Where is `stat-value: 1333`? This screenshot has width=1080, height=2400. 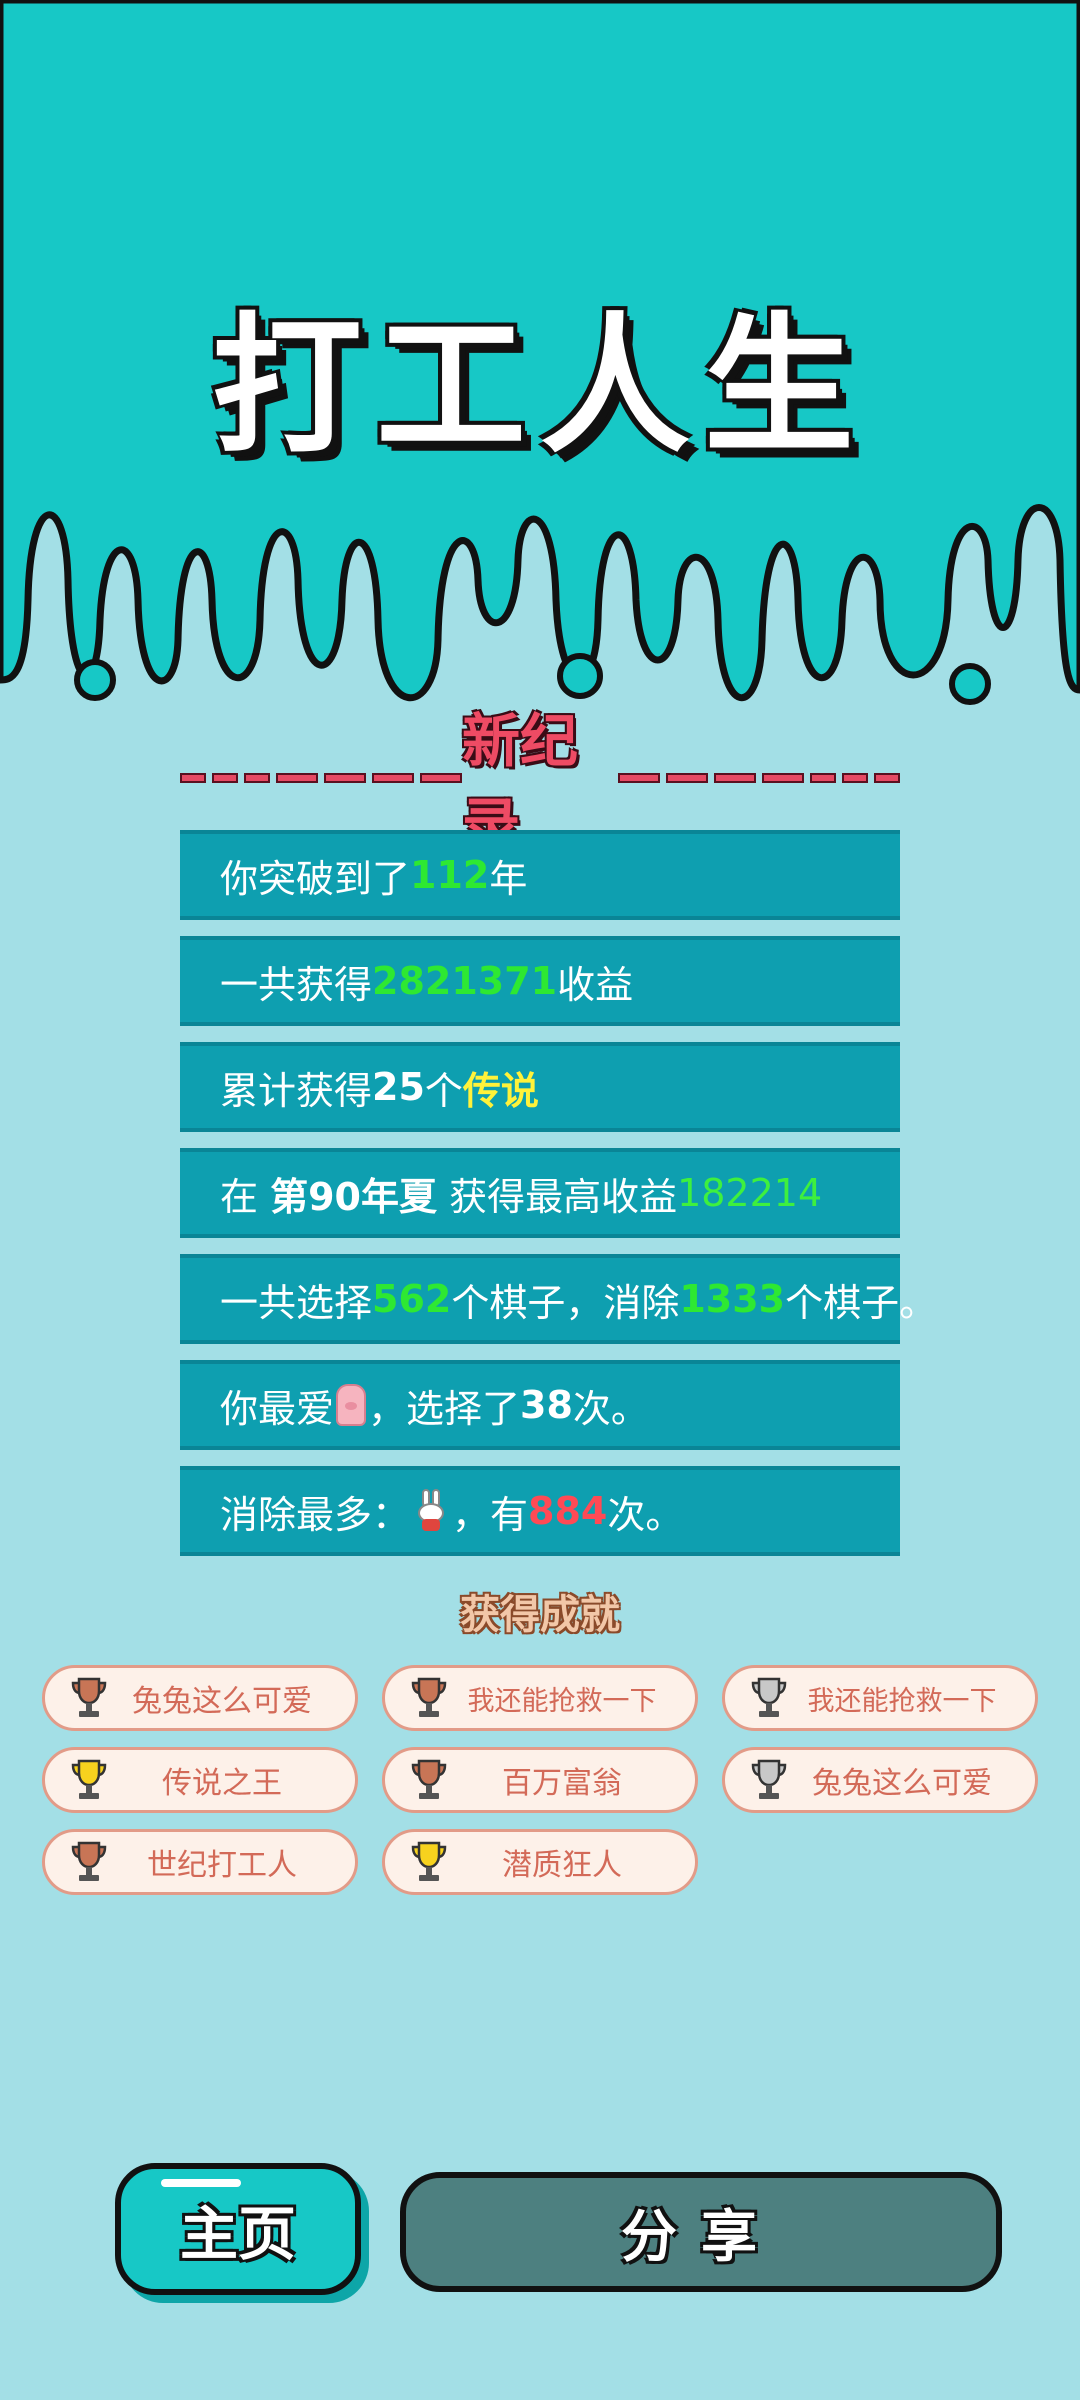 stat-value: 1333 is located at coordinates (732, 1299).